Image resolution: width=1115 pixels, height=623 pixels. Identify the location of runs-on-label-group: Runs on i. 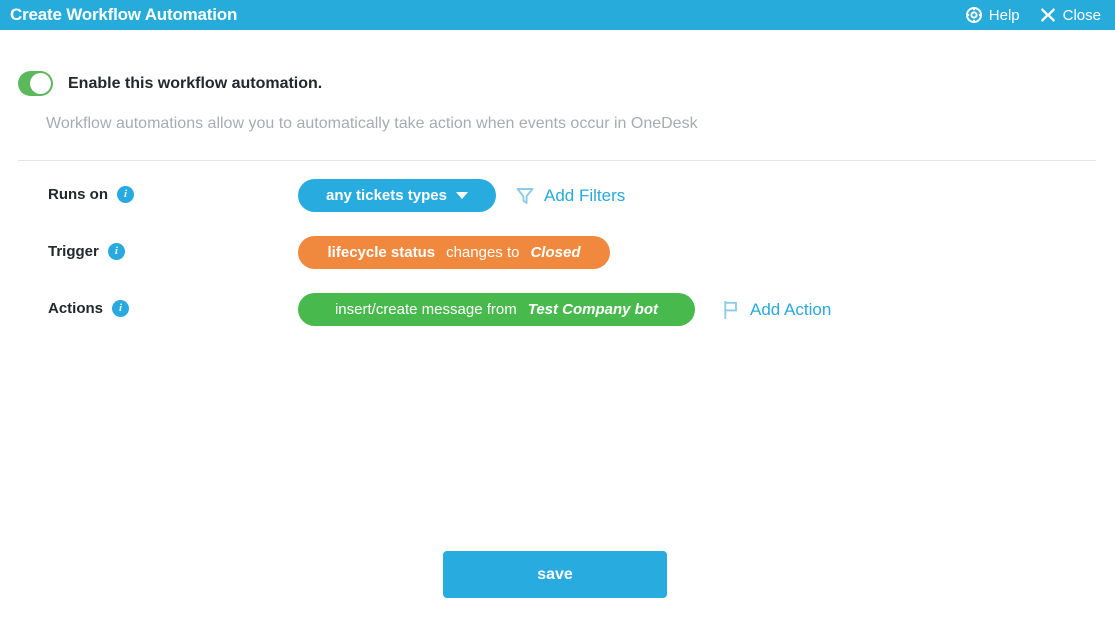
(91, 194).